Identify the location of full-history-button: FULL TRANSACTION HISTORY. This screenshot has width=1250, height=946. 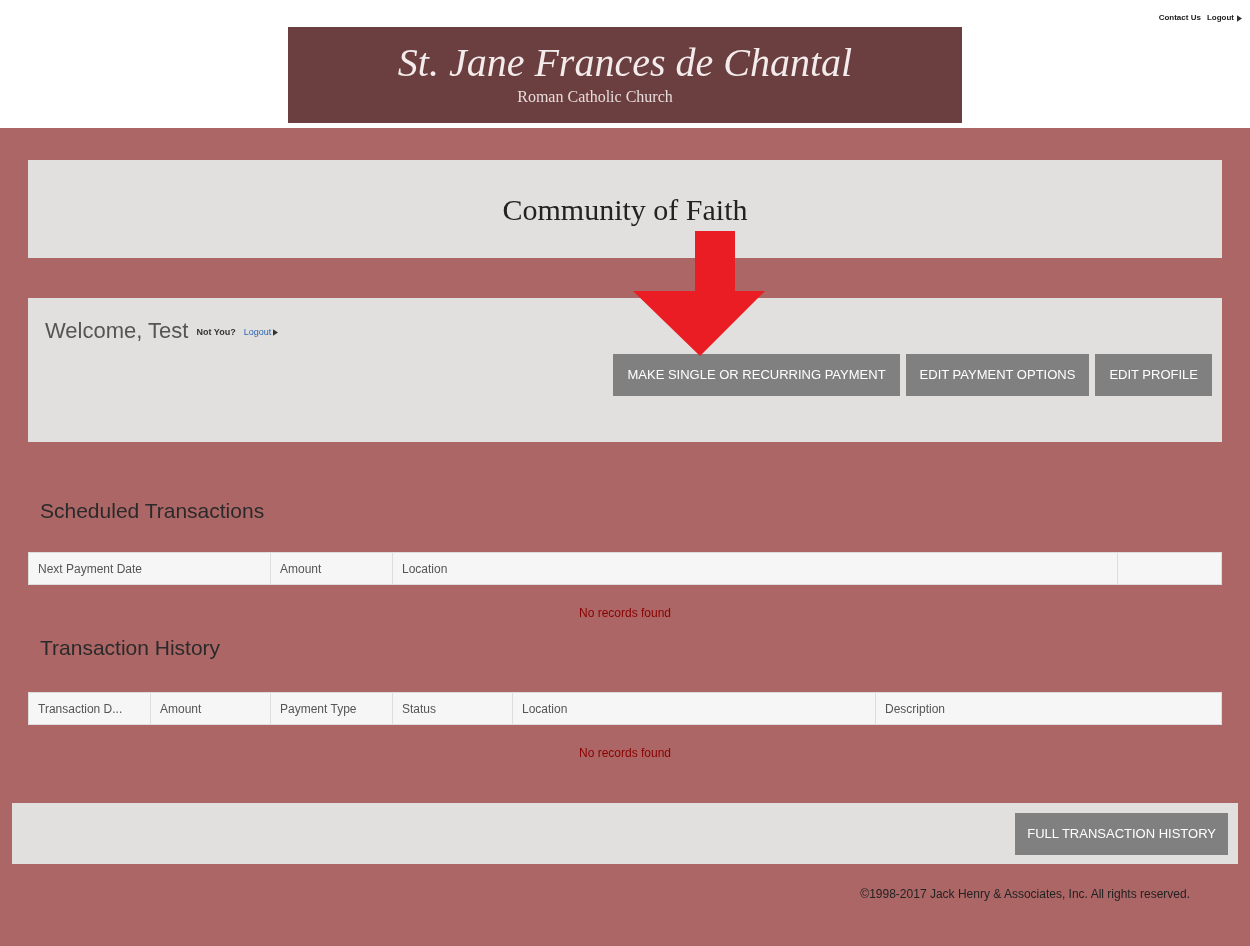
(1121, 833).